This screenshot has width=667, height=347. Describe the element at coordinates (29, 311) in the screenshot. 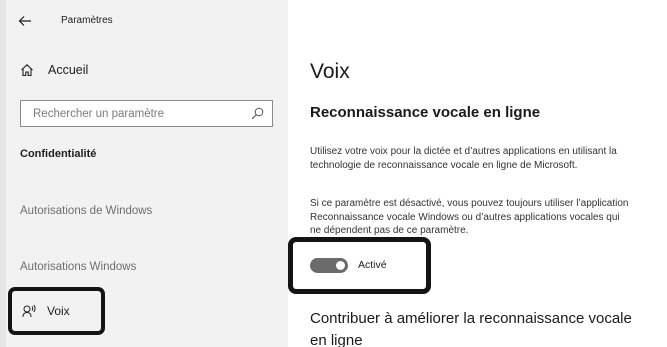

I see `speech-icon` at that location.